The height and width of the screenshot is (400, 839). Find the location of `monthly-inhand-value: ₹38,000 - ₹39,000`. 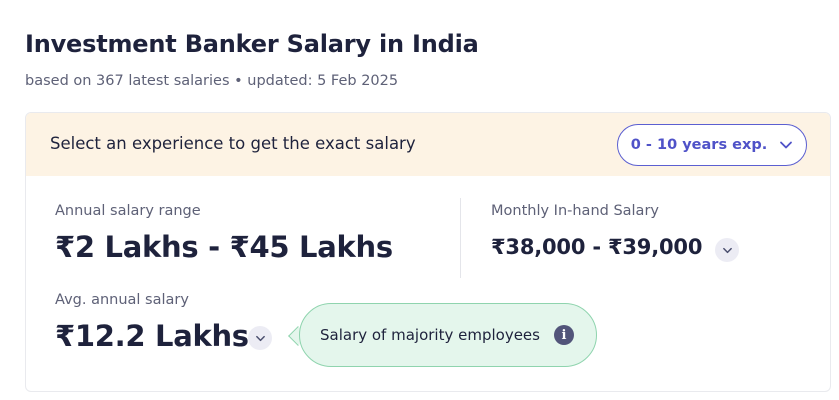

monthly-inhand-value: ₹38,000 - ₹39,000 is located at coordinates (597, 247).